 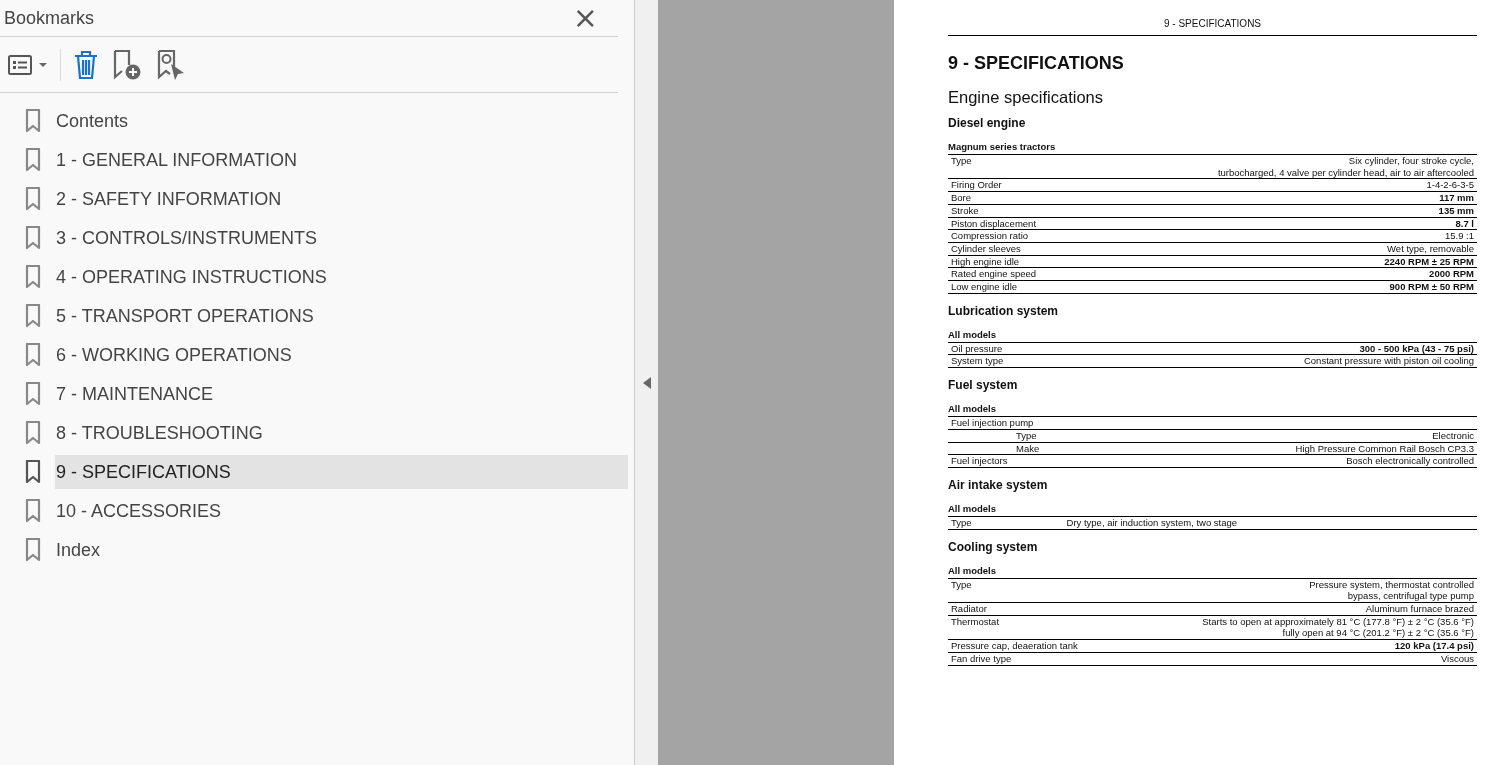 I want to click on bookmark-item: Index, so click(x=341, y=549).